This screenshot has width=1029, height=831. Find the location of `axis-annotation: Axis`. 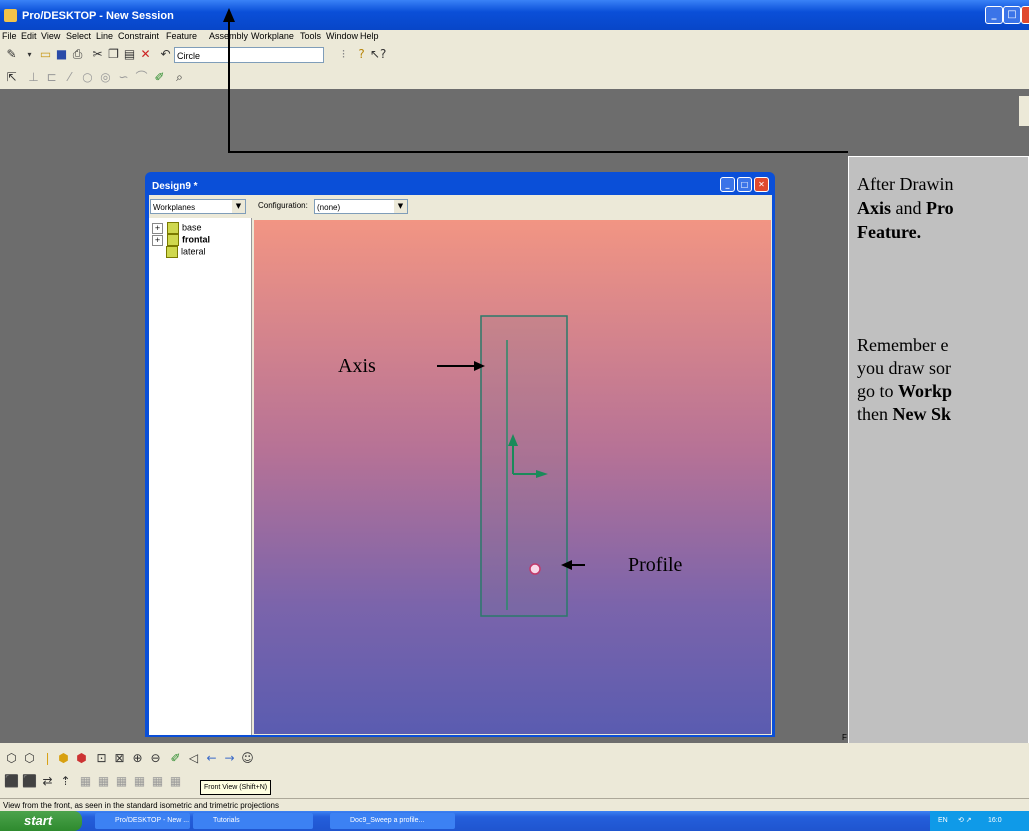

axis-annotation: Axis is located at coordinates (357, 366).